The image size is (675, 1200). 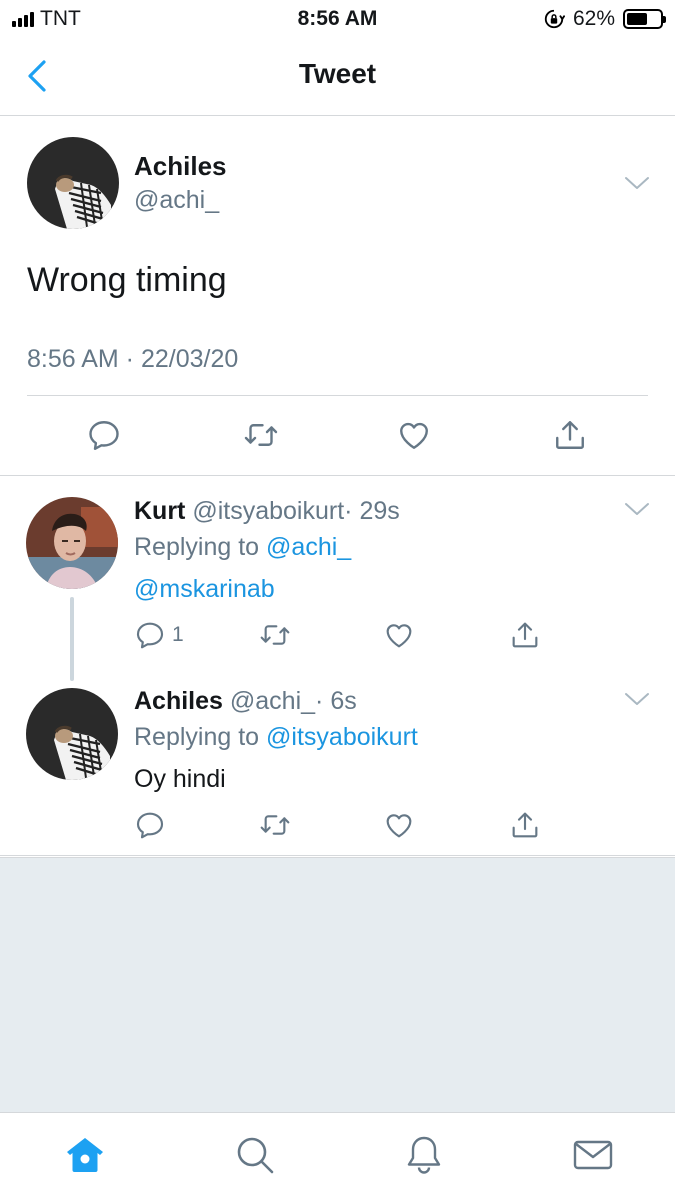 What do you see at coordinates (424, 1155) in the screenshot?
I see `notifications-icon` at bounding box center [424, 1155].